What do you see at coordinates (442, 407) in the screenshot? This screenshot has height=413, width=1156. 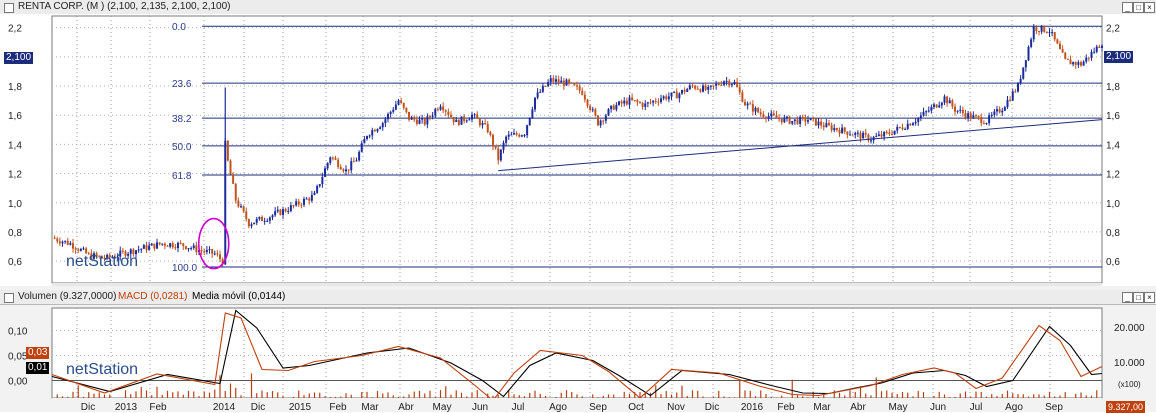 I see `x-tick-label: May` at bounding box center [442, 407].